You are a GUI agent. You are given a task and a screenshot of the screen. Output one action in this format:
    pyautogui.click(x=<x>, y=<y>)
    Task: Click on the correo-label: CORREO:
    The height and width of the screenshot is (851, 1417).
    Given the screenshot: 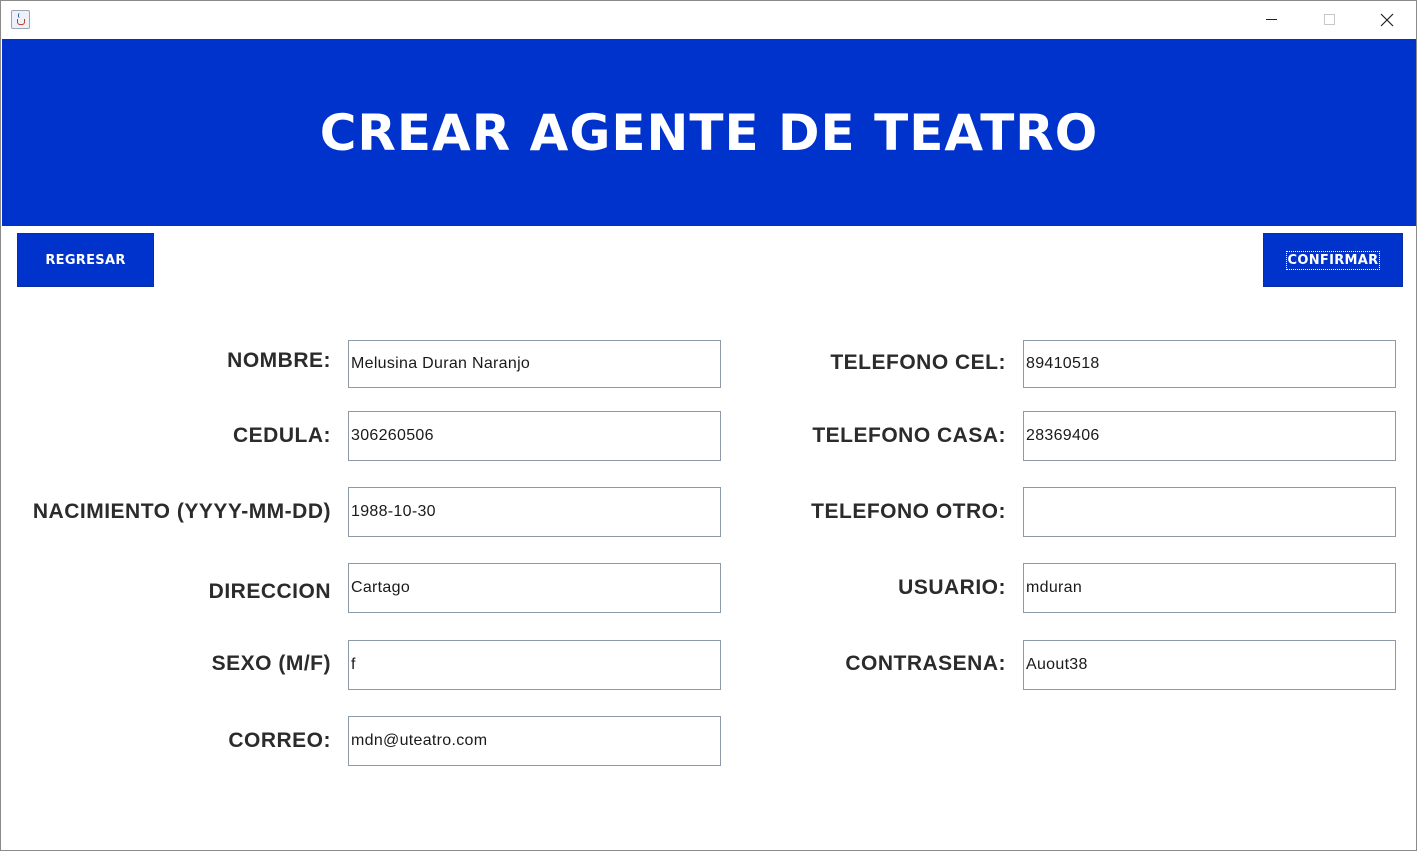 What is the action you would take?
    pyautogui.click(x=279, y=740)
    